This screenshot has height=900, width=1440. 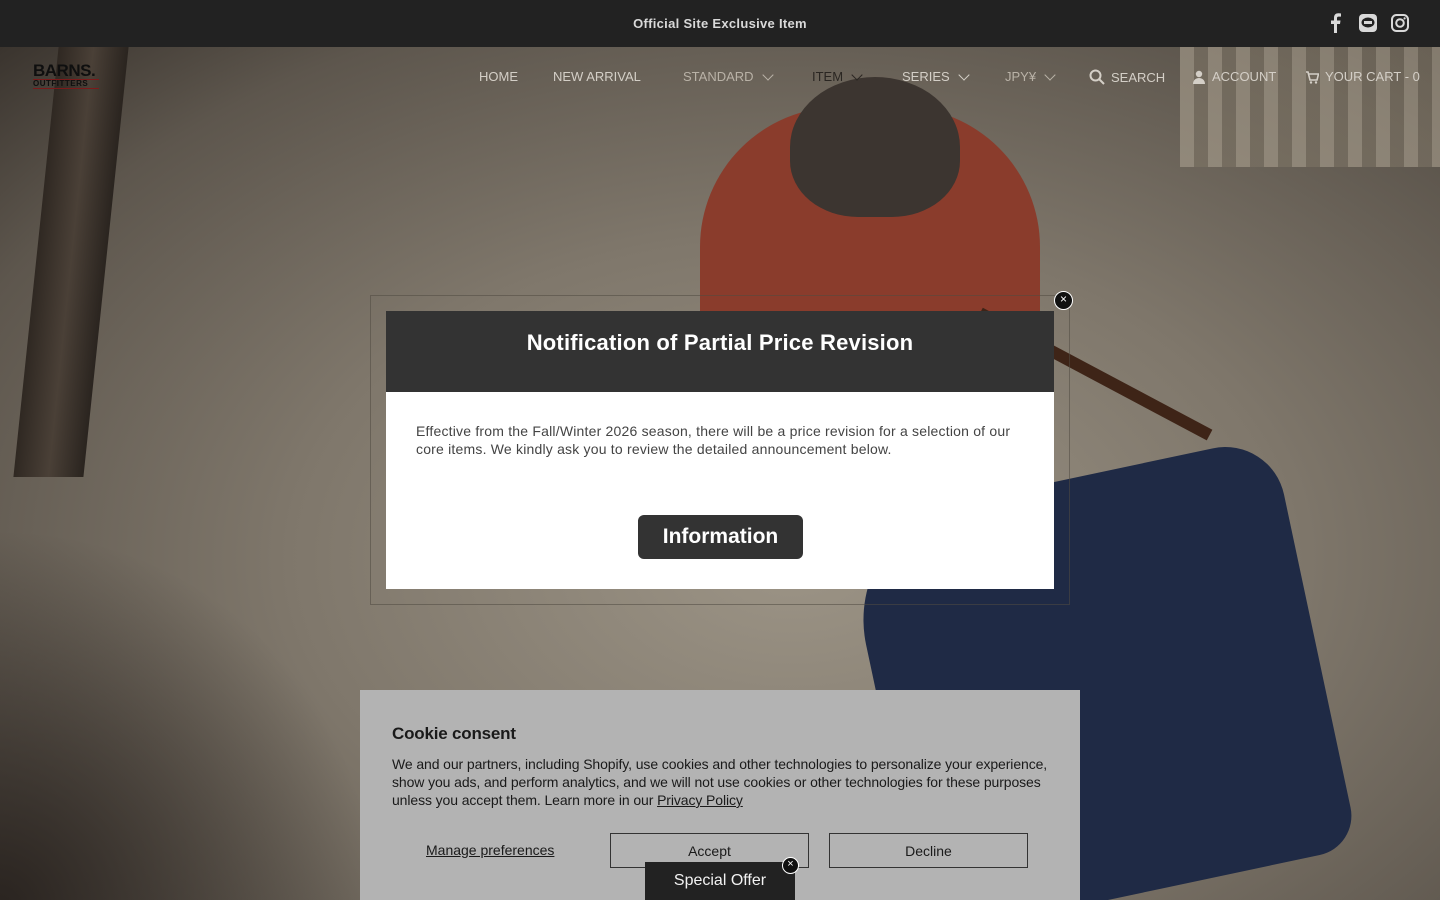 What do you see at coordinates (1310, 107) in the screenshot?
I see `hero-fence` at bounding box center [1310, 107].